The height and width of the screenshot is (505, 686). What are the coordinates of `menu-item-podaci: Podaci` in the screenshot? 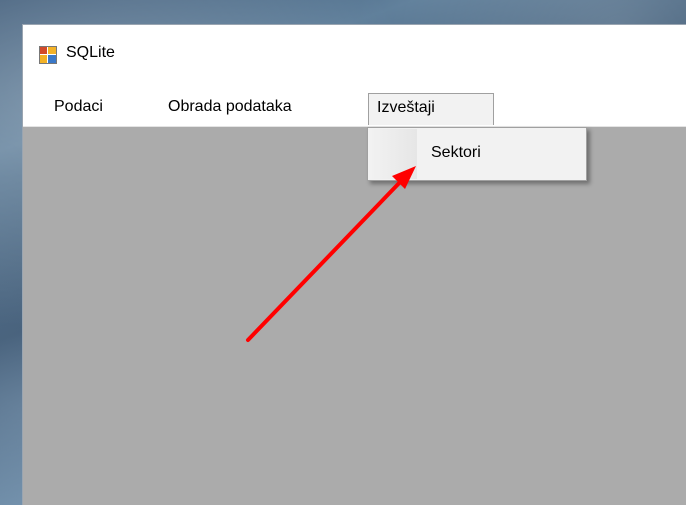 It's located at (78, 107).